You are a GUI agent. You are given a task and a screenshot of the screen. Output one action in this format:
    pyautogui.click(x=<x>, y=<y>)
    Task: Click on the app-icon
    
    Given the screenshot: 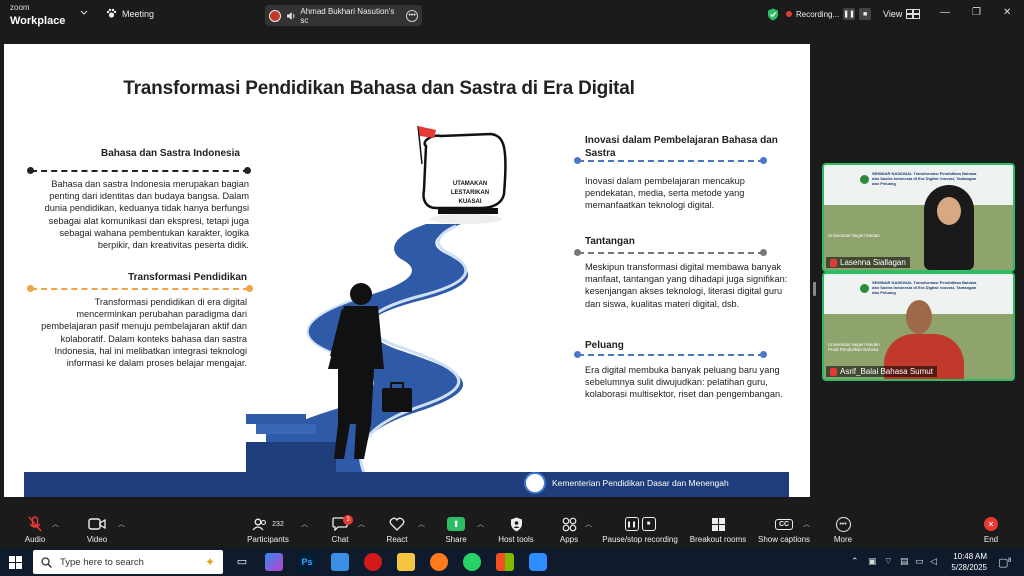 What is the action you would take?
    pyautogui.click(x=340, y=562)
    